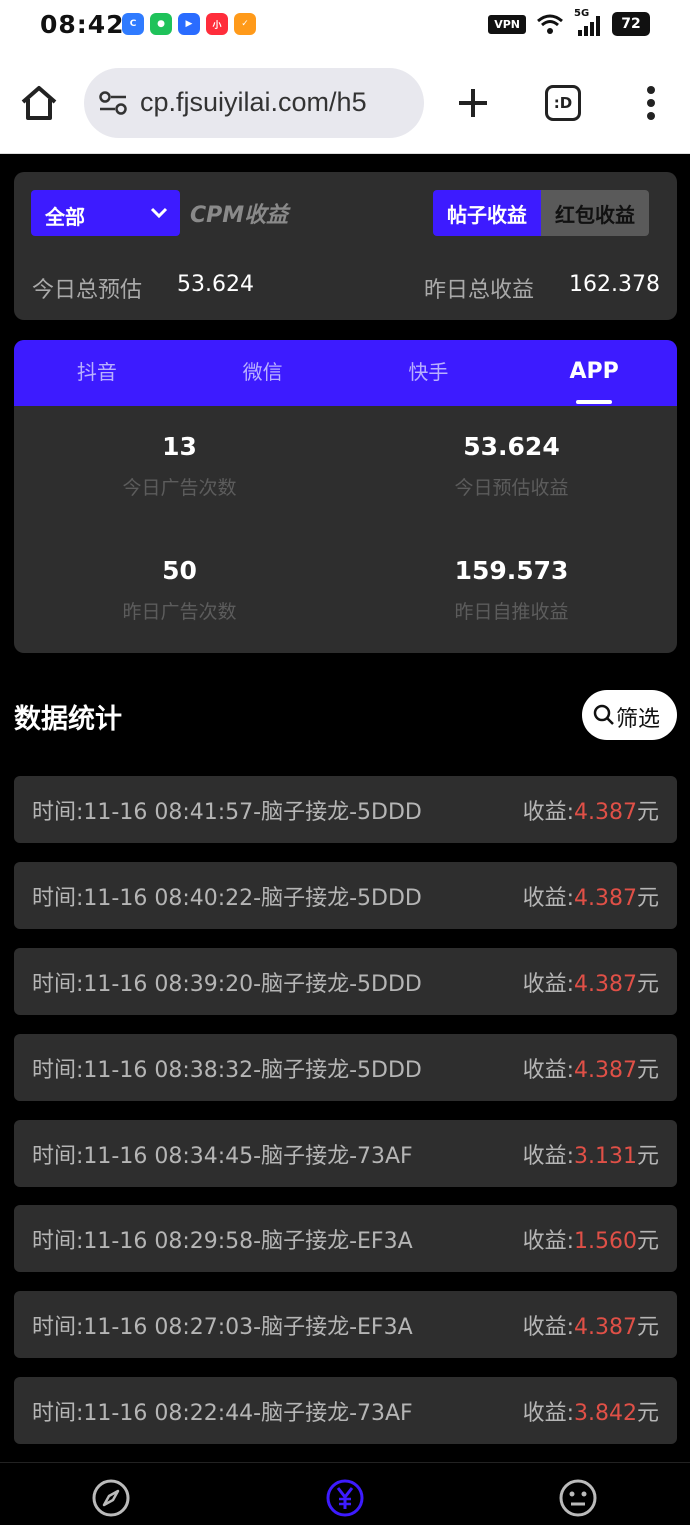 Image resolution: width=690 pixels, height=1525 pixels. What do you see at coordinates (507, 24) in the screenshot?
I see `vpn-badge: VPN` at bounding box center [507, 24].